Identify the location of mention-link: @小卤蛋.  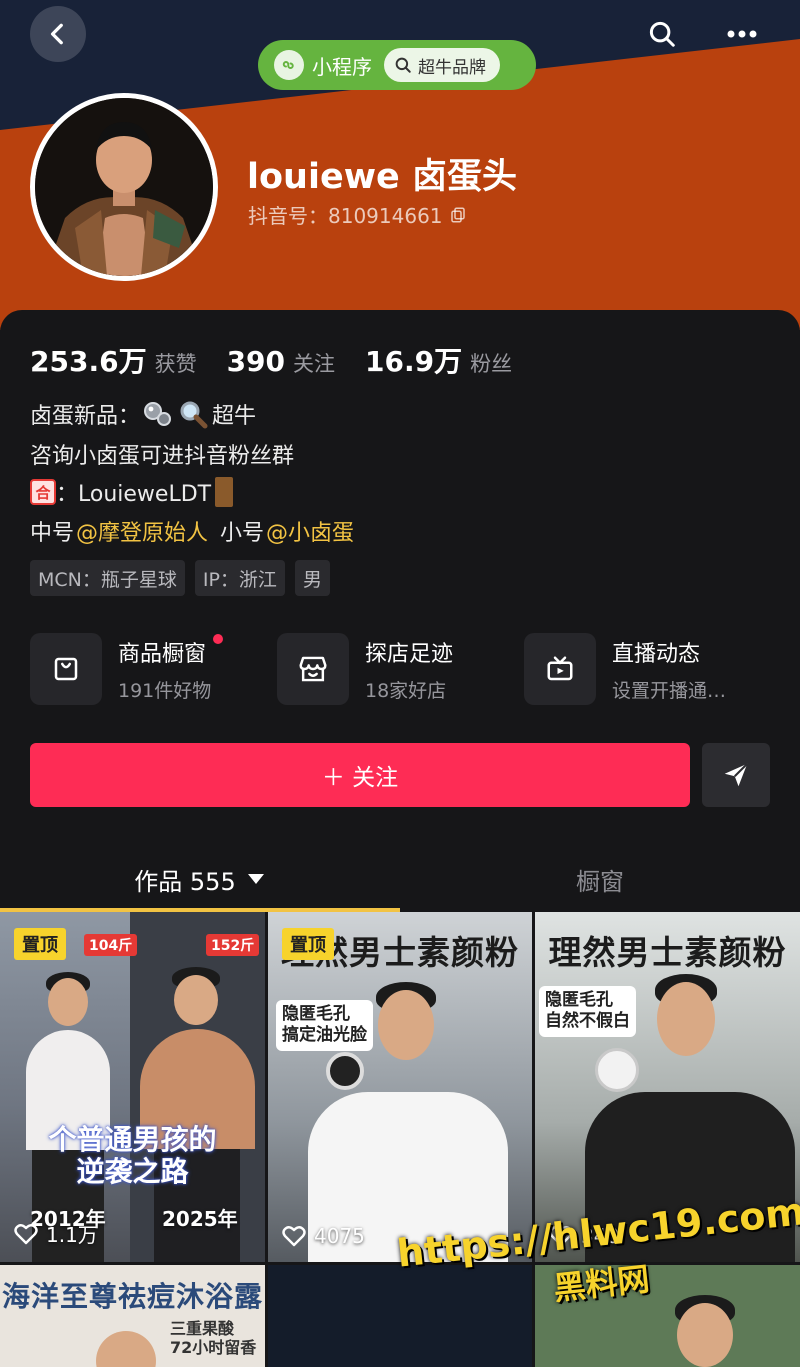
(310, 531).